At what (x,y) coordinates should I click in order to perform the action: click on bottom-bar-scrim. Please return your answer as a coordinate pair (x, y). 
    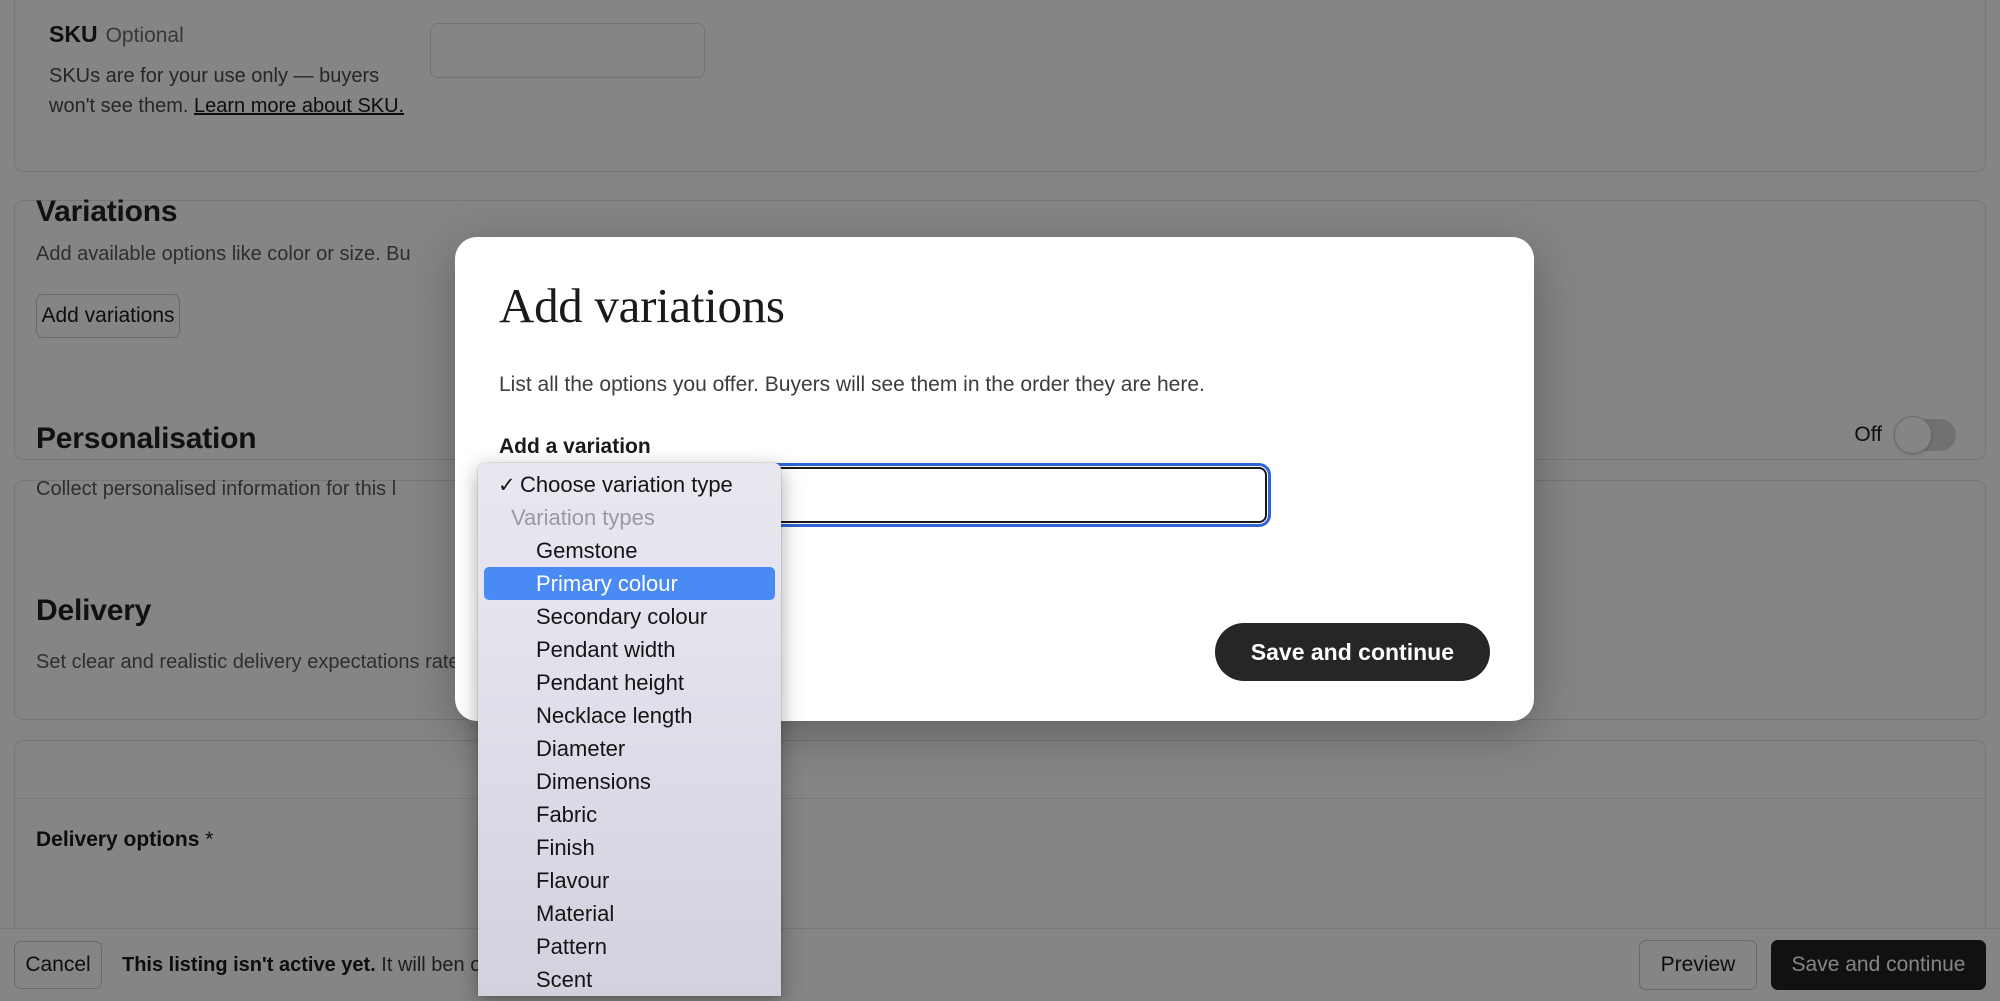
    Looking at the image, I should click on (1000, 964).